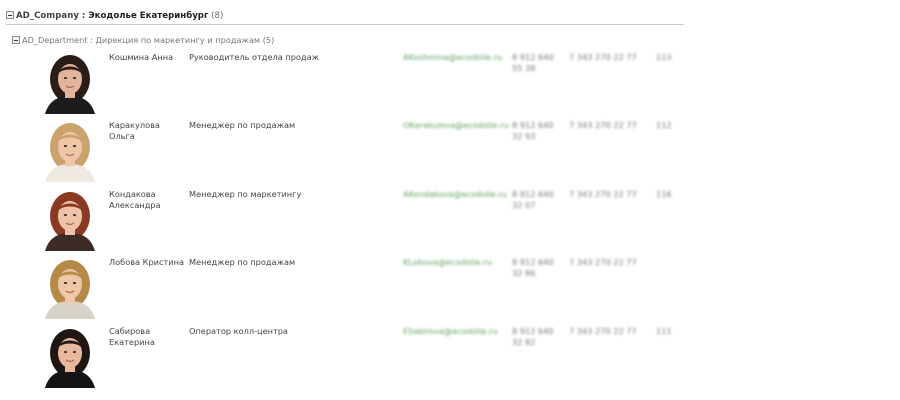  Describe the element at coordinates (455, 194) in the screenshot. I see `employee-email-link: AKondakova@ecodolie.ru` at that location.